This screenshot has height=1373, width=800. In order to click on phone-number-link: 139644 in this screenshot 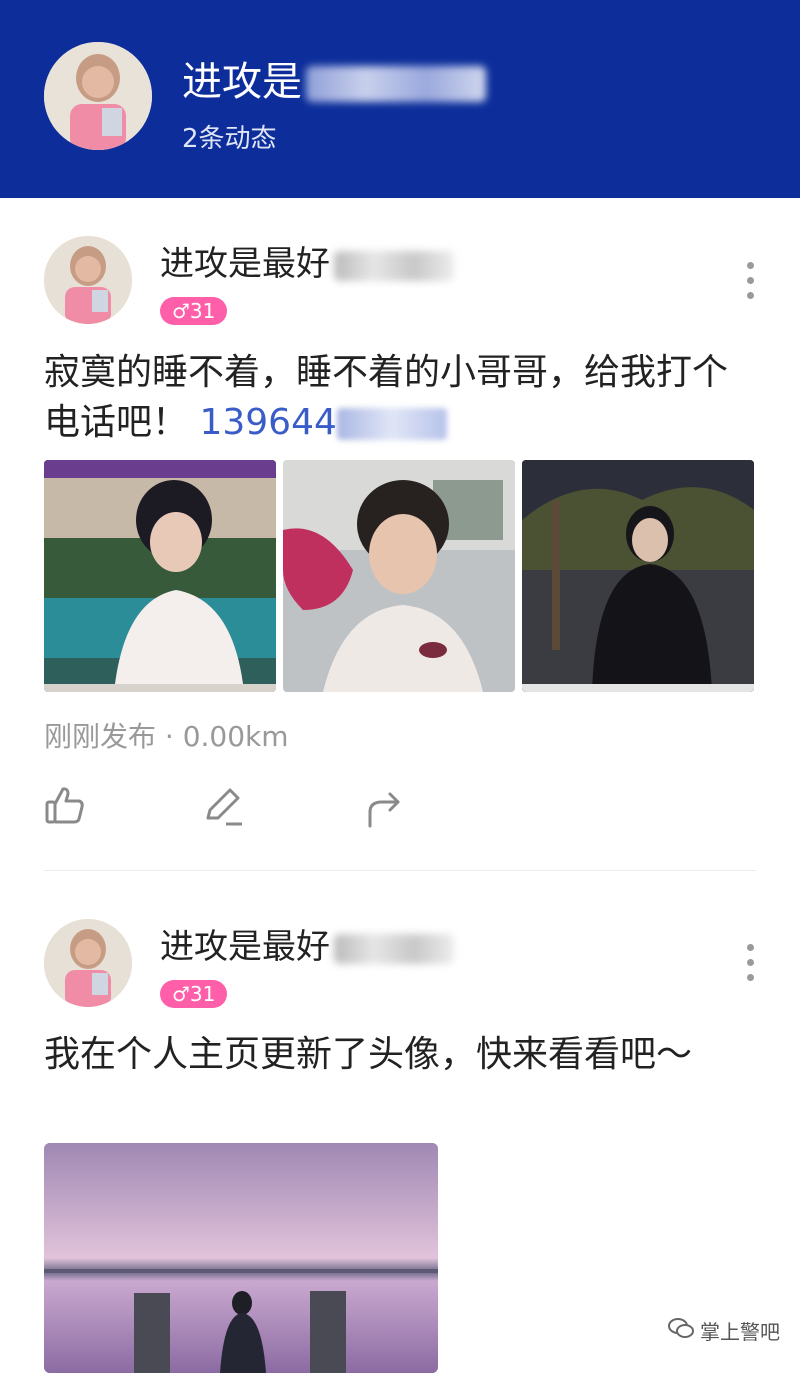, I will do `click(323, 422)`.